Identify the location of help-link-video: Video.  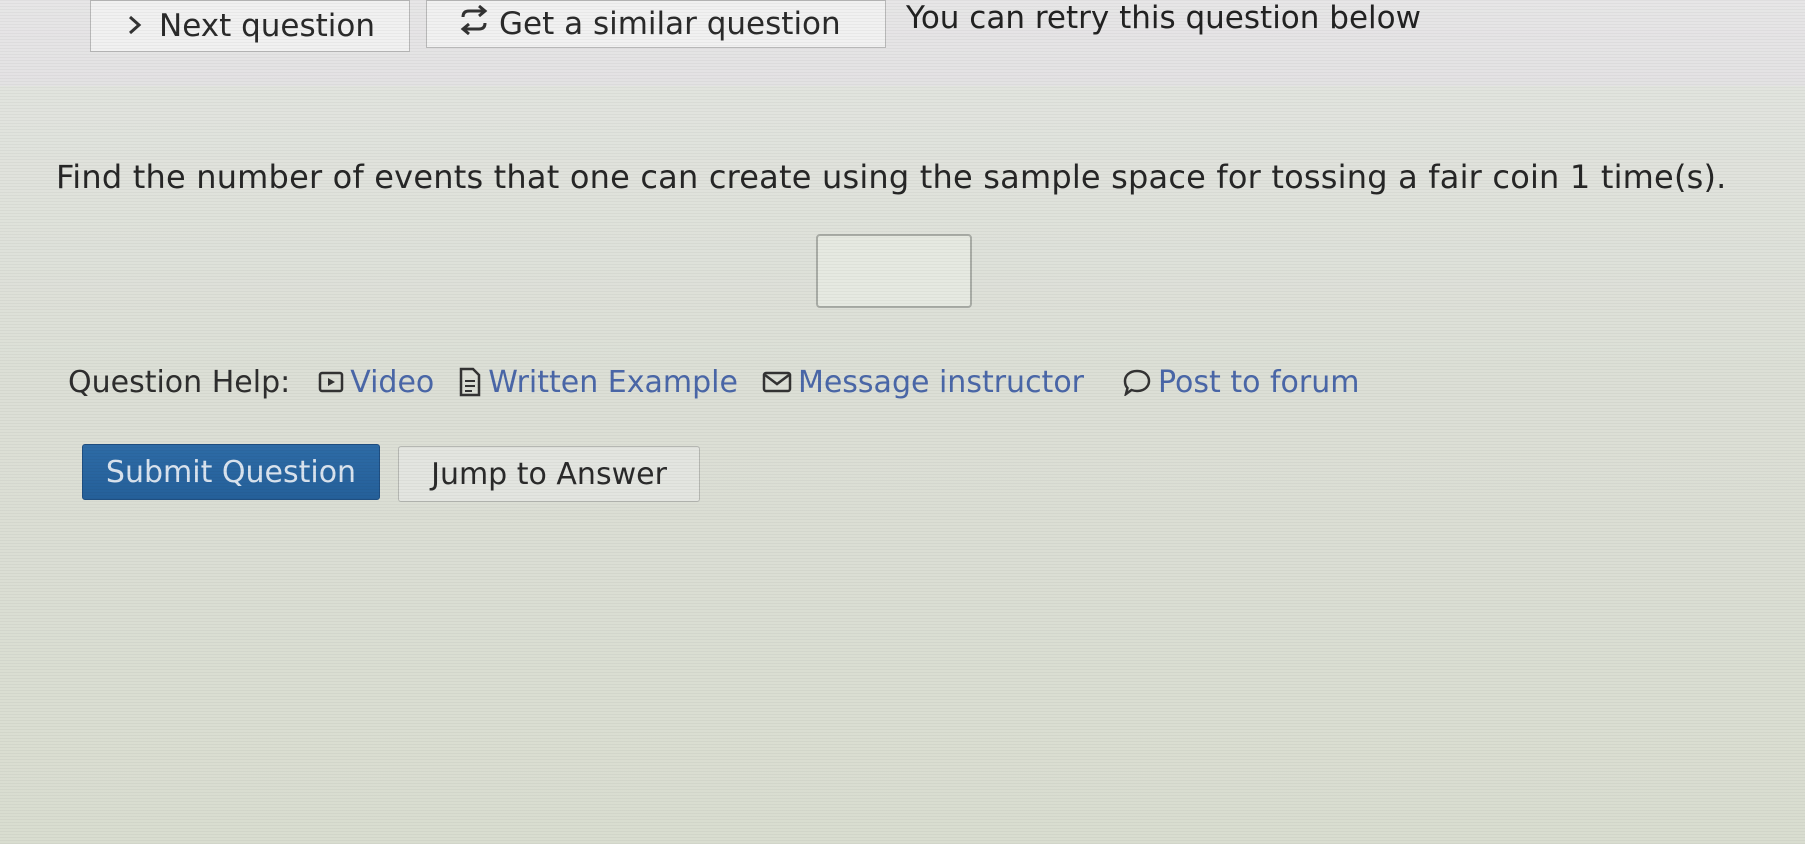
(376, 382).